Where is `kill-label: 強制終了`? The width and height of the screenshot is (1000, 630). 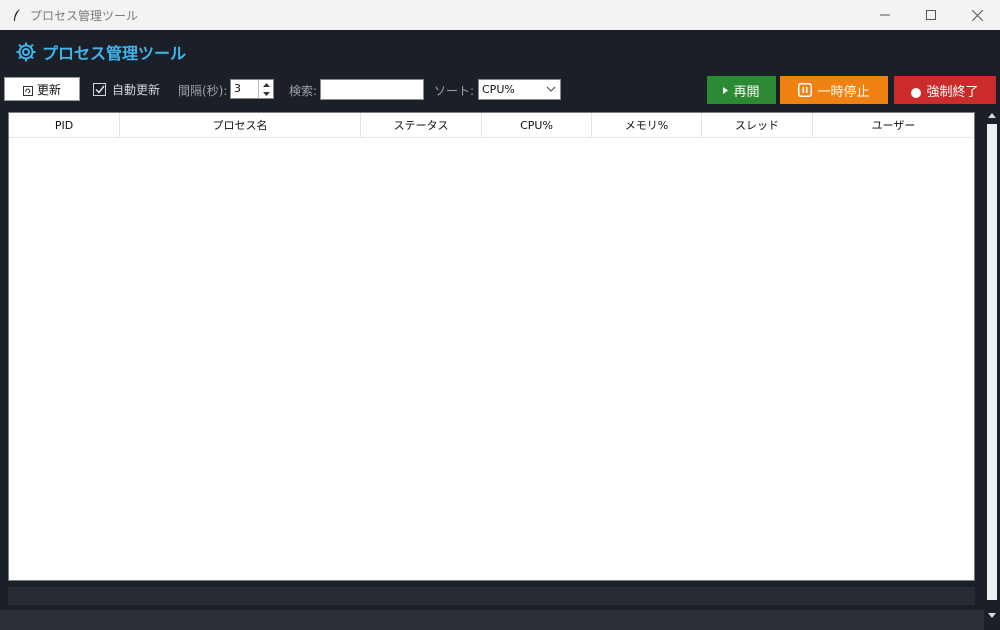
kill-label: 強制終了 is located at coordinates (952, 92).